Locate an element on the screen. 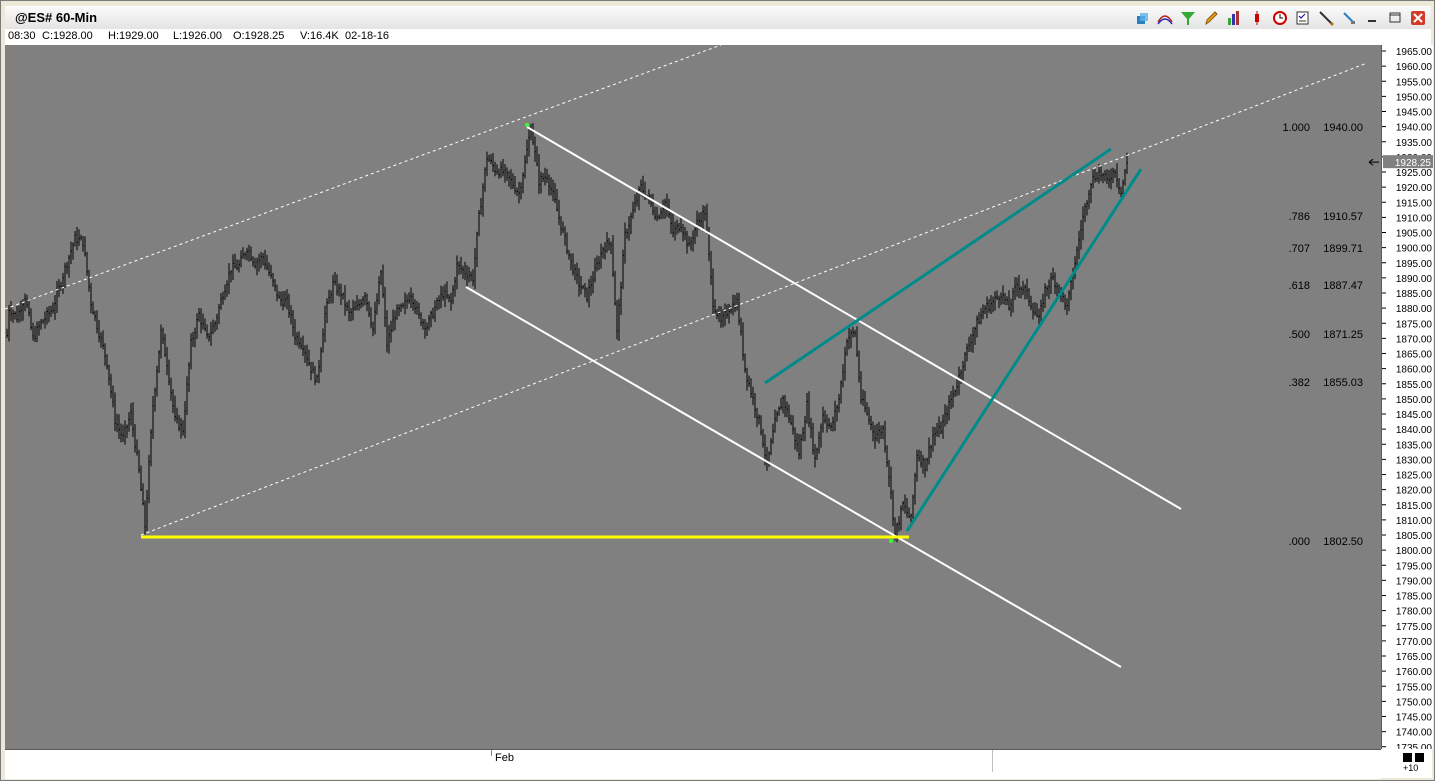 Image resolution: width=1435 pixels, height=781 pixels. cube-icon is located at coordinates (1141, 17).